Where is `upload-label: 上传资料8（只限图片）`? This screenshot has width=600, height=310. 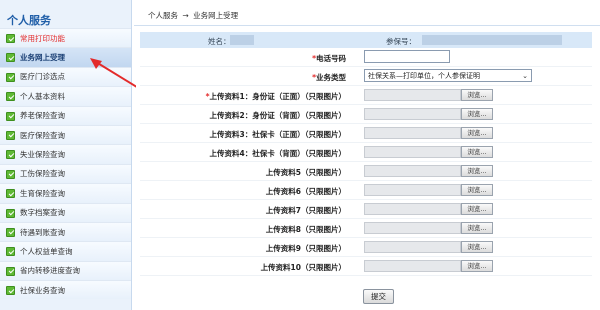
upload-label: 上传资料8（只限图片） is located at coordinates (305, 229).